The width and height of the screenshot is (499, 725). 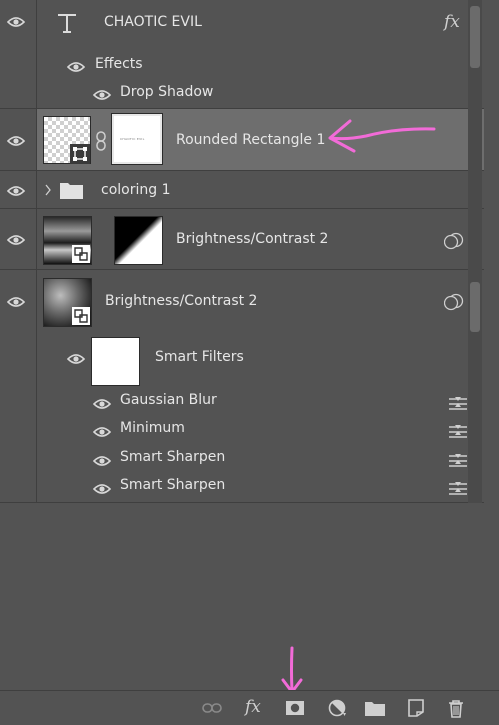 What do you see at coordinates (452, 22) in the screenshot?
I see `fx-icon: fx` at bounding box center [452, 22].